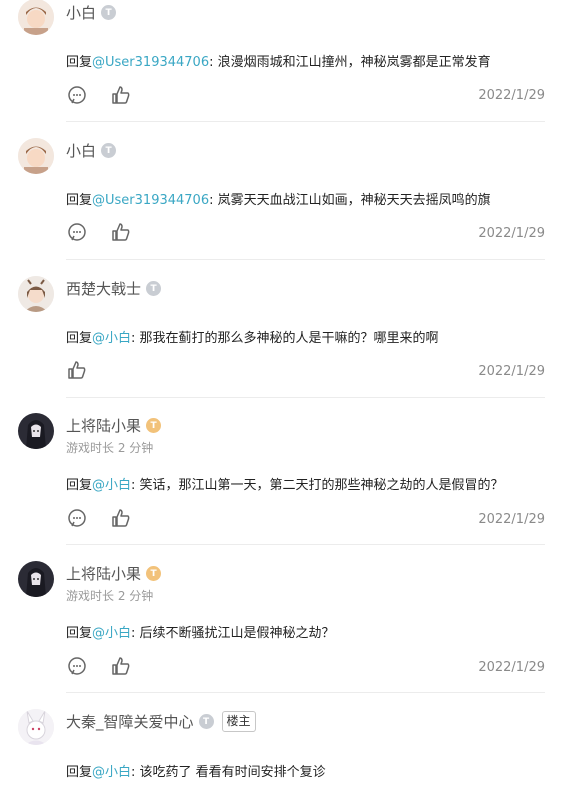 Image resolution: width=563 pixels, height=795 pixels. I want to click on comment-text: 回复@User319344706: 岚雾天天血战江山如画，神秘天天去摇凤鸣的旗, so click(278, 198).